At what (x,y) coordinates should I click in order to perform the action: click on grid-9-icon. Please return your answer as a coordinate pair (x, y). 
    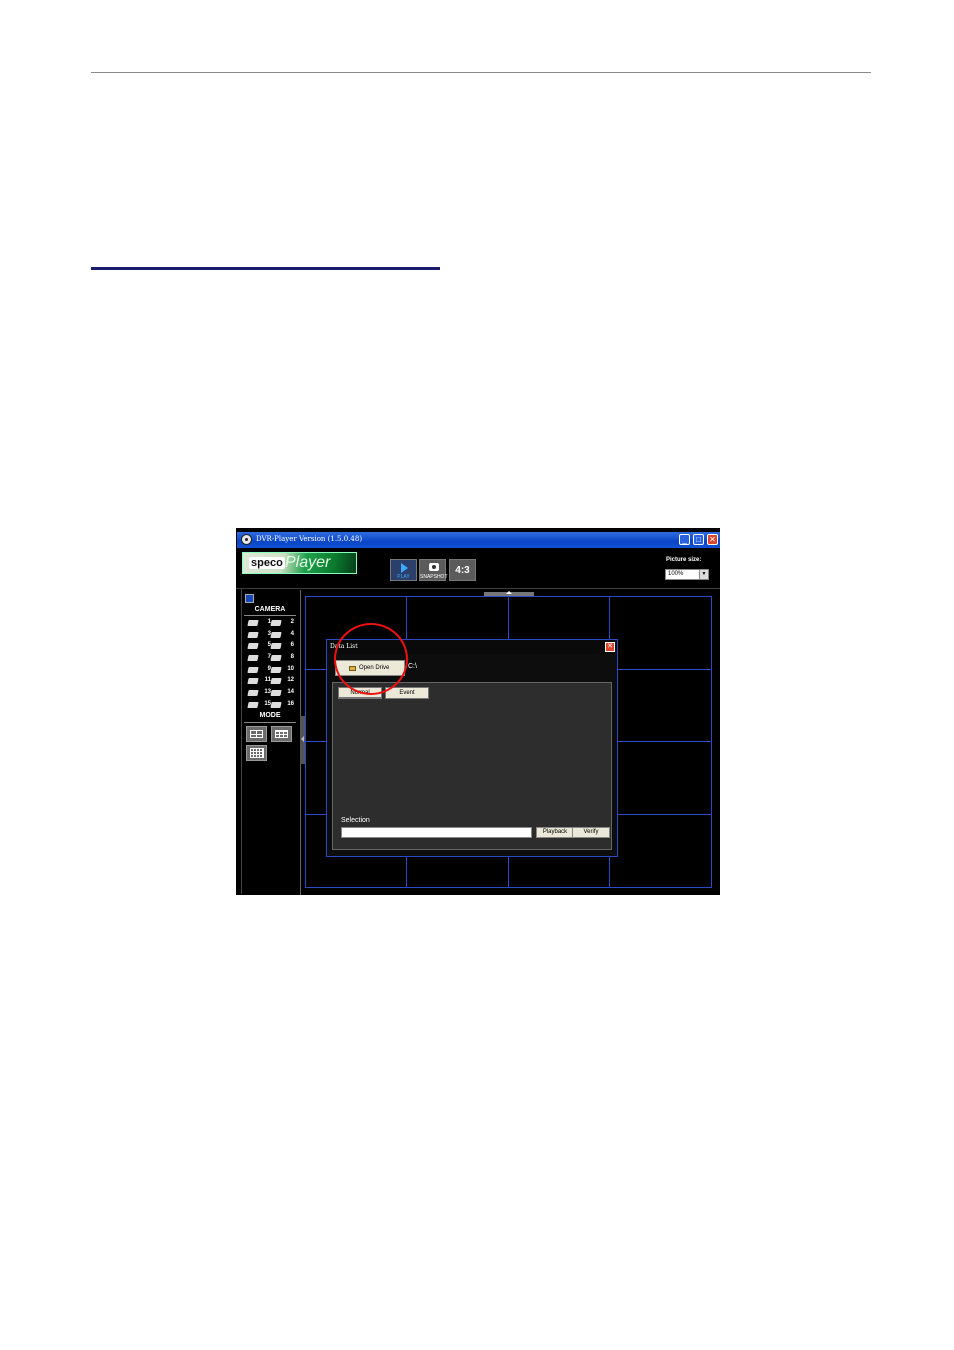
    Looking at the image, I should click on (281, 734).